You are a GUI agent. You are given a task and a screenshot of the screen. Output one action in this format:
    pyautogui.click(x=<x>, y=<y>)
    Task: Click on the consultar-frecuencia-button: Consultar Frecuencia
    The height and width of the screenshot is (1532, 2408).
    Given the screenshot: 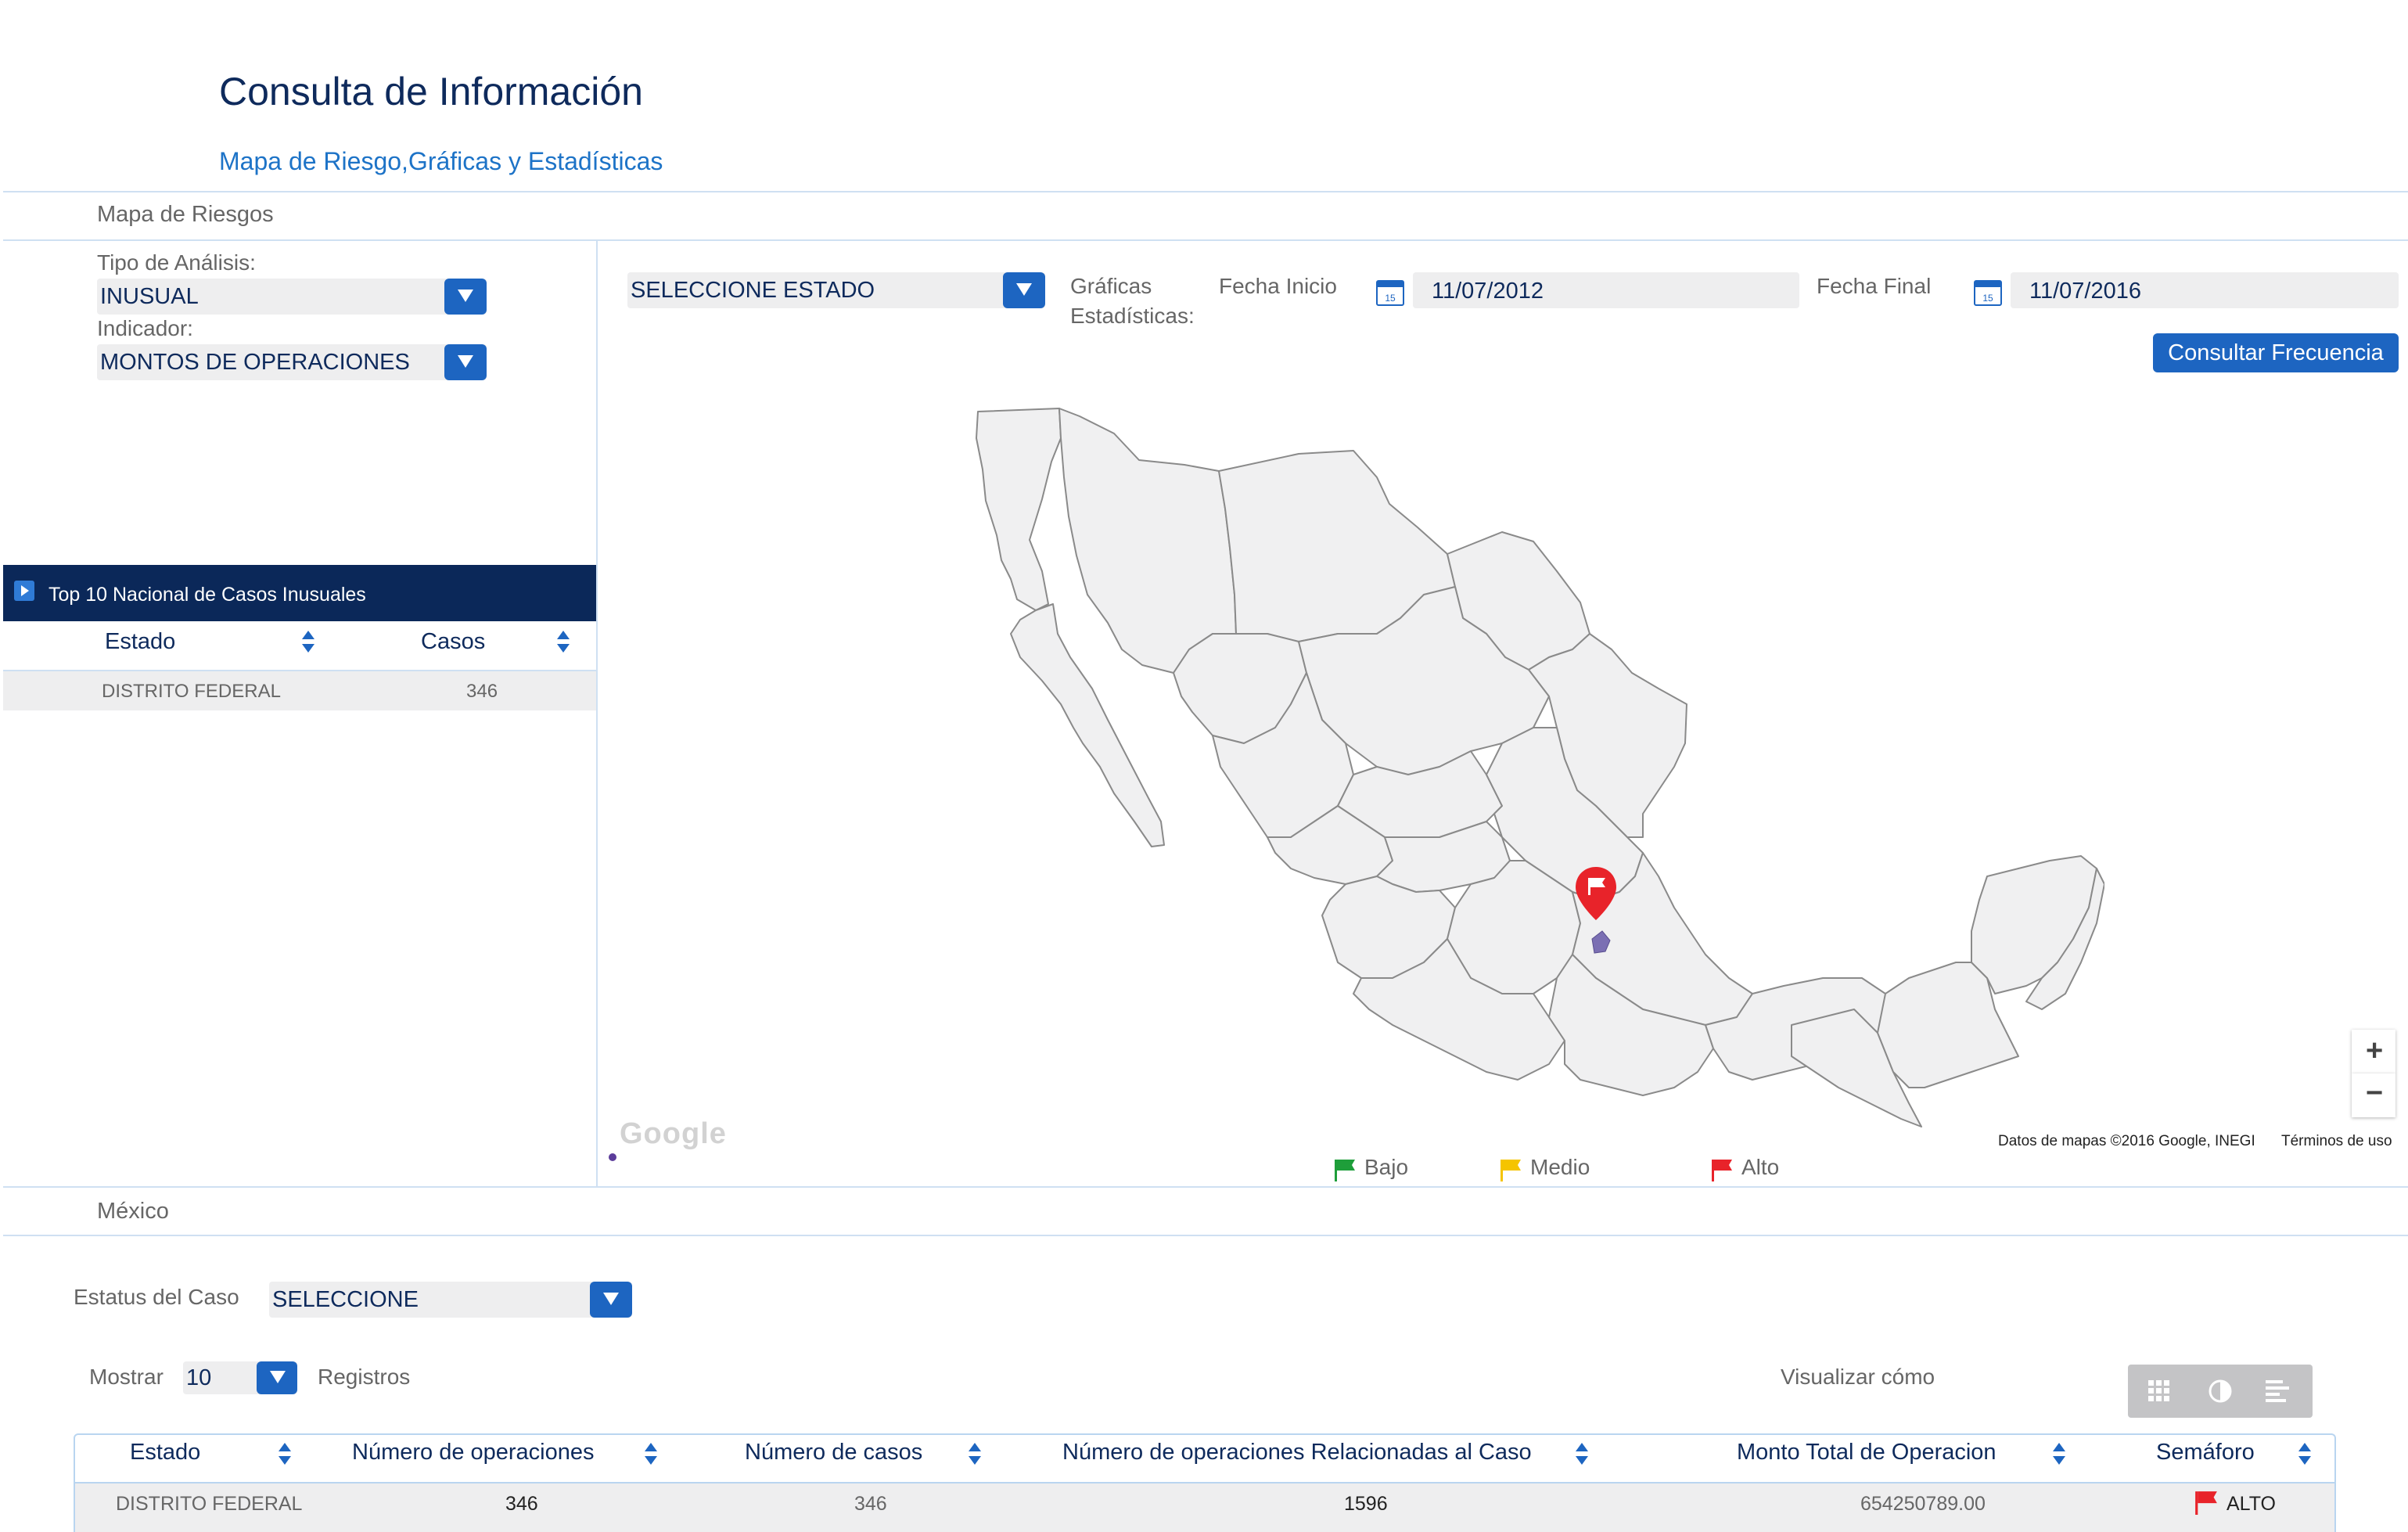 What is the action you would take?
    pyautogui.click(x=2276, y=352)
    